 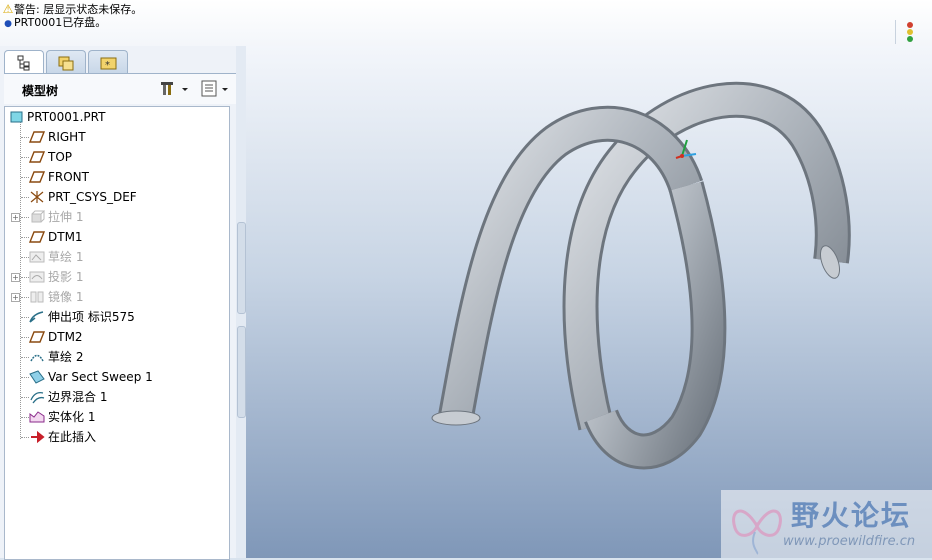 I want to click on model-tree-title: 模型树, so click(x=40, y=91).